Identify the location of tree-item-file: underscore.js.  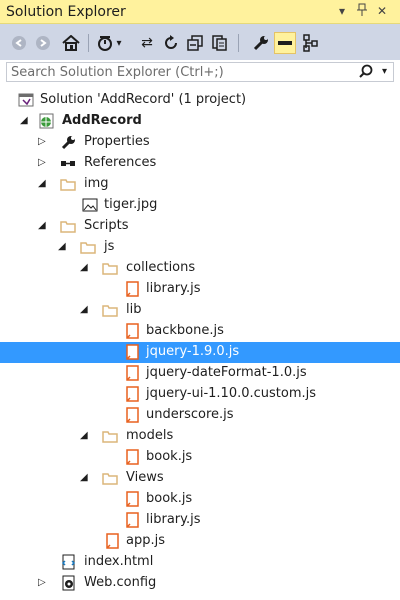
(200, 415).